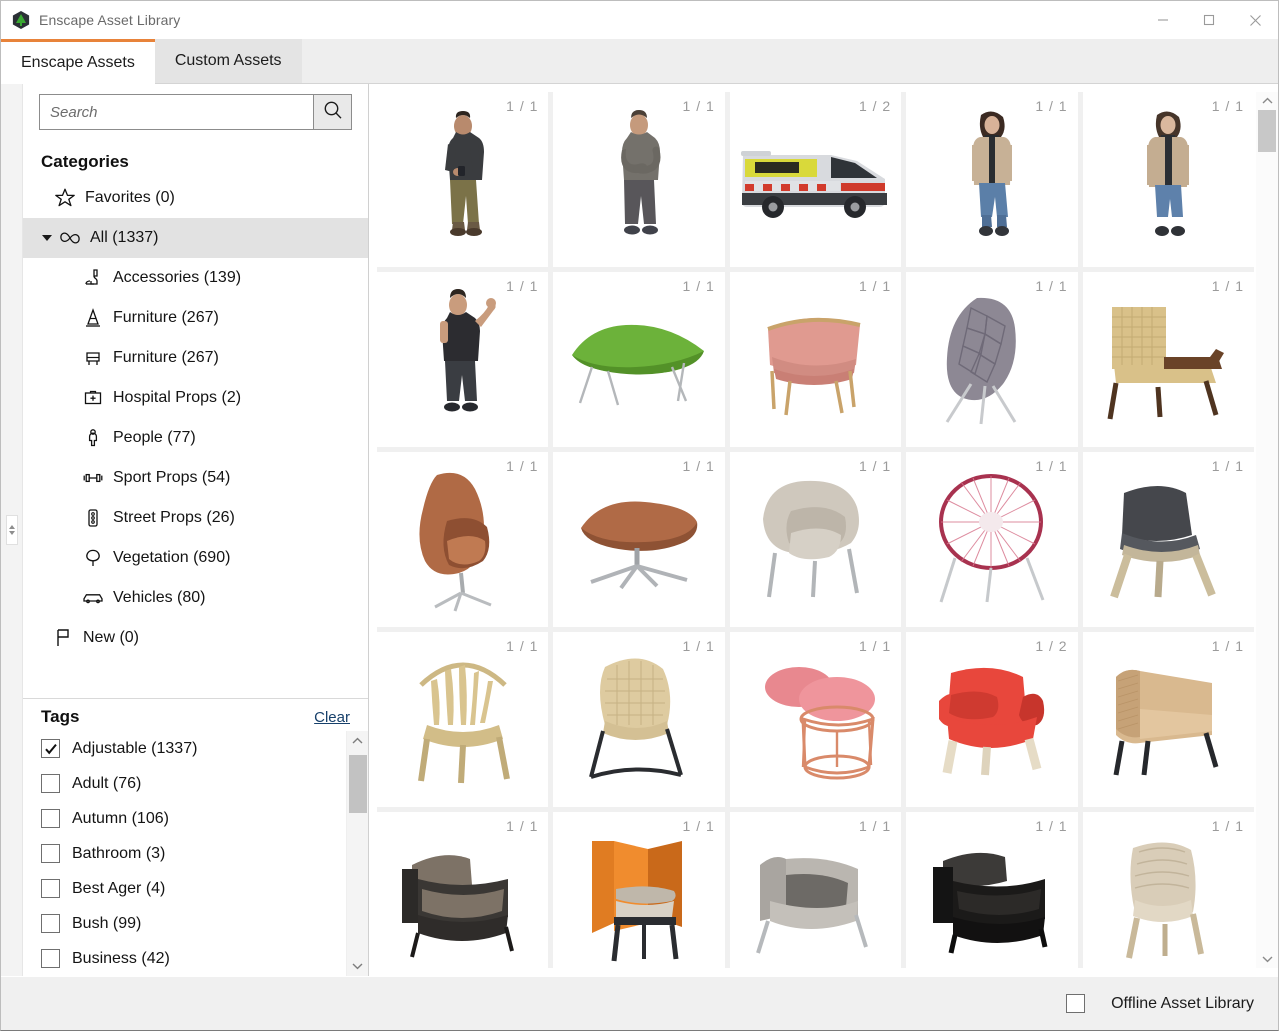 The height and width of the screenshot is (1031, 1279). Describe the element at coordinates (85, 161) in the screenshot. I see `categories-title: Categories` at that location.